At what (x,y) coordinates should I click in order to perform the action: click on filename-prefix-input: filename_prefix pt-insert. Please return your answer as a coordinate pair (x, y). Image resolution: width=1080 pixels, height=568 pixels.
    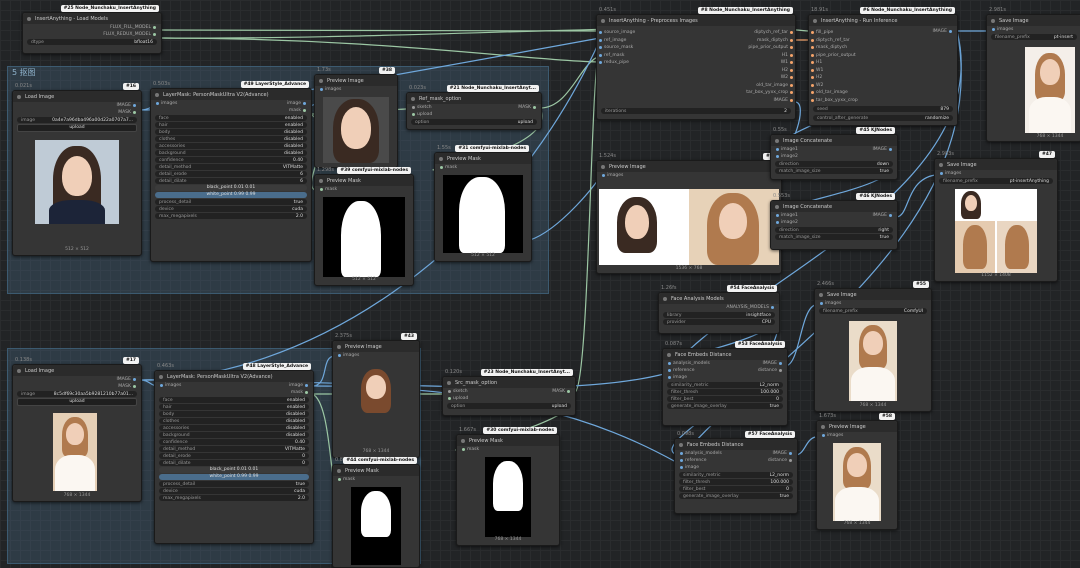
    Looking at the image, I should click on (1034, 37).